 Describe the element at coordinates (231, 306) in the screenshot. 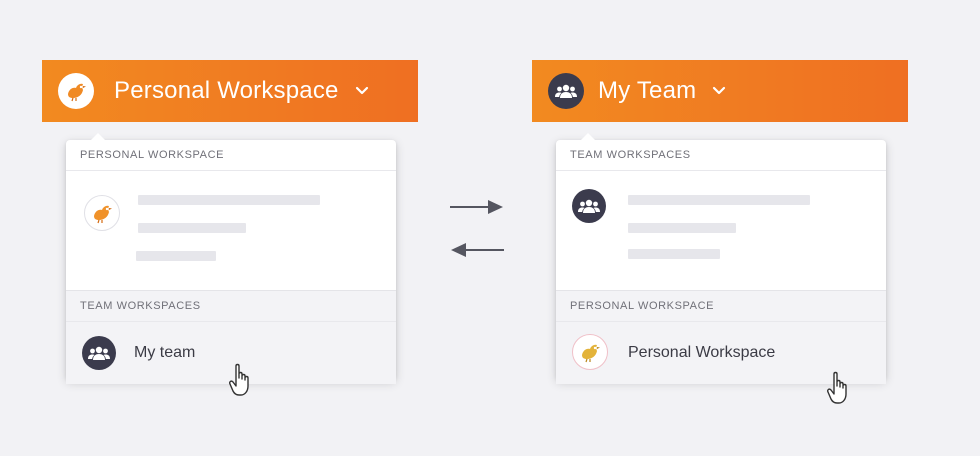

I see `section-label-switch: TEAM WORKSPACES` at that location.